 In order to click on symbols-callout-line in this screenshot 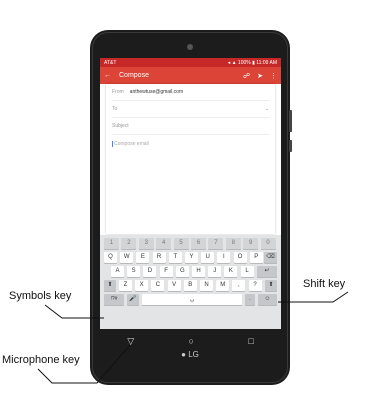, I will do `click(74, 311)`.